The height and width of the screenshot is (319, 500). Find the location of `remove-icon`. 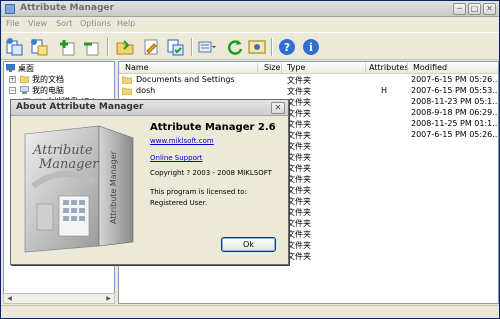

remove-icon is located at coordinates (91, 47).